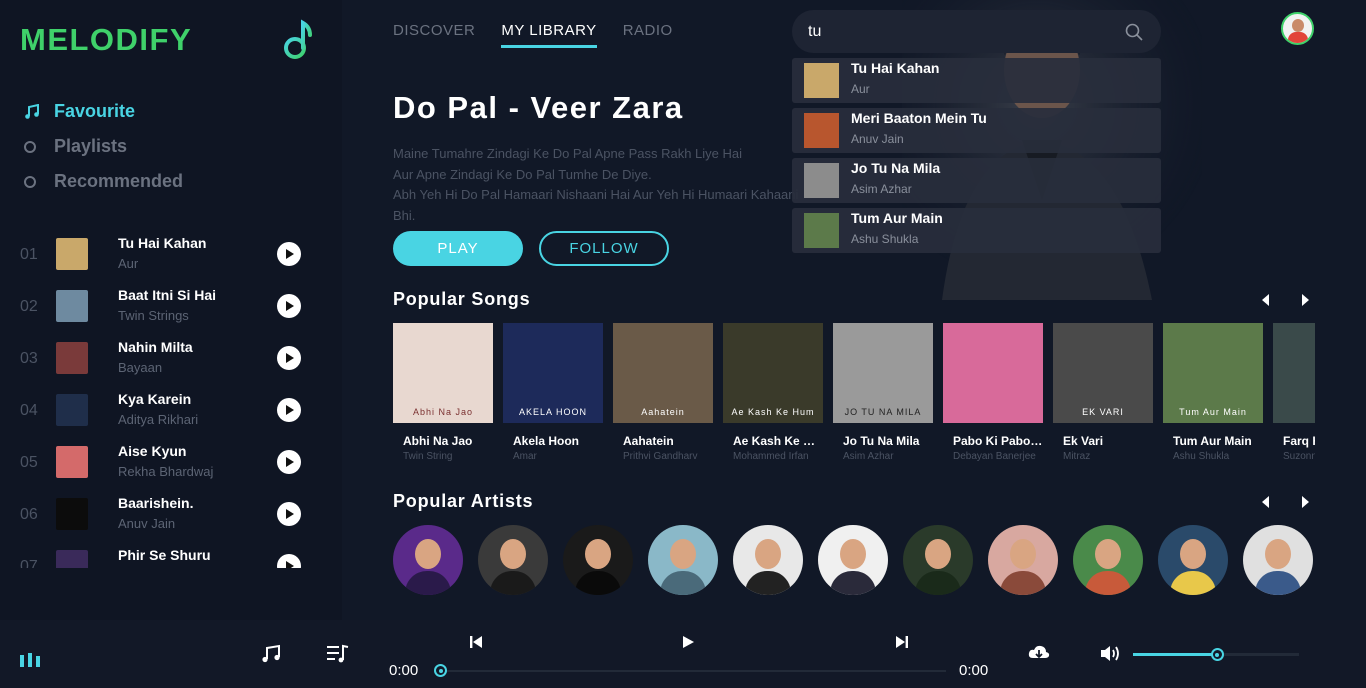 The width and height of the screenshot is (1366, 688). Describe the element at coordinates (693, 671) in the screenshot. I see `progress-track` at that location.